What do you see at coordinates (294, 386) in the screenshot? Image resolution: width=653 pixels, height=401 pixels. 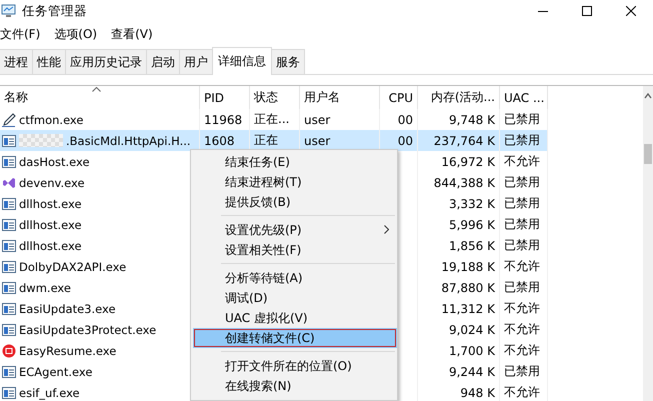 I see `menu-item: 在线搜索(N)` at bounding box center [294, 386].